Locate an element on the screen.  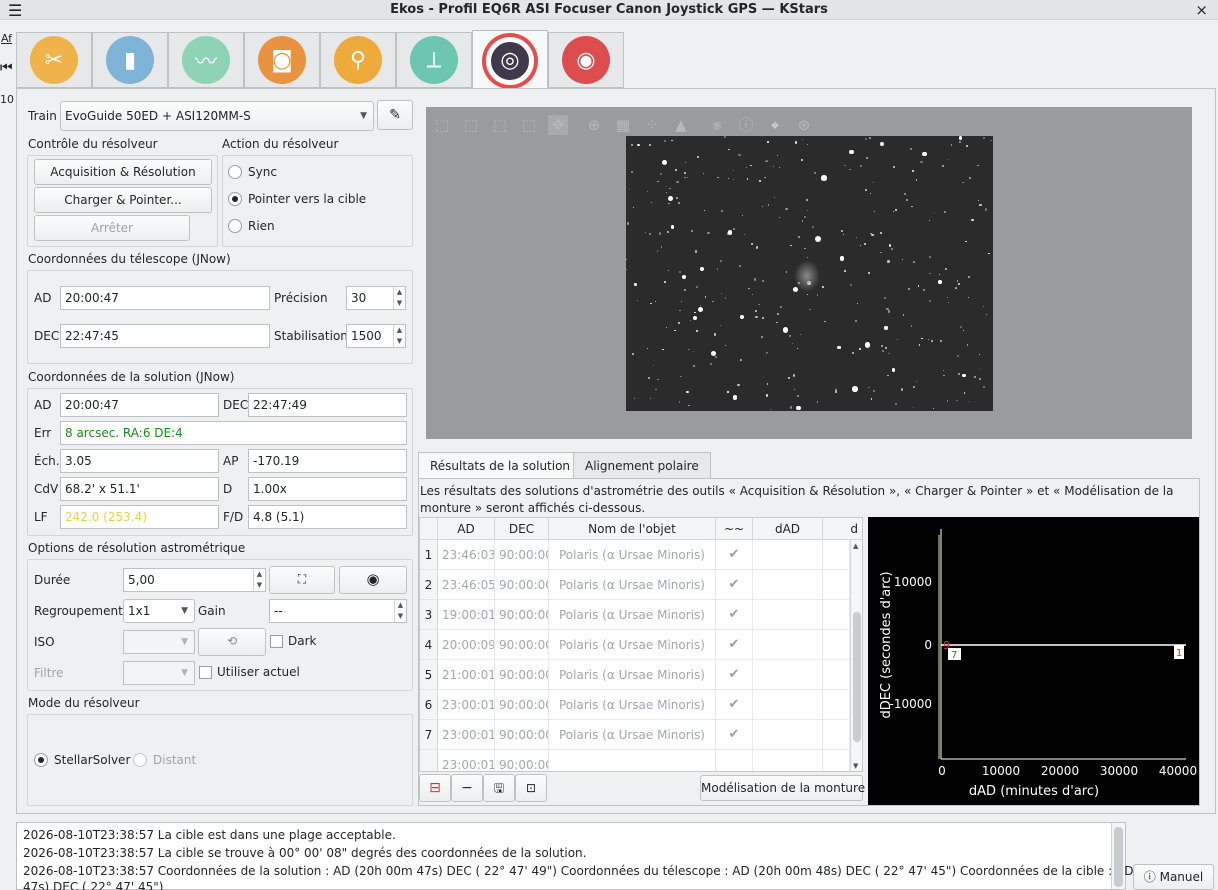
frame-button: ⛶ is located at coordinates (302, 580).